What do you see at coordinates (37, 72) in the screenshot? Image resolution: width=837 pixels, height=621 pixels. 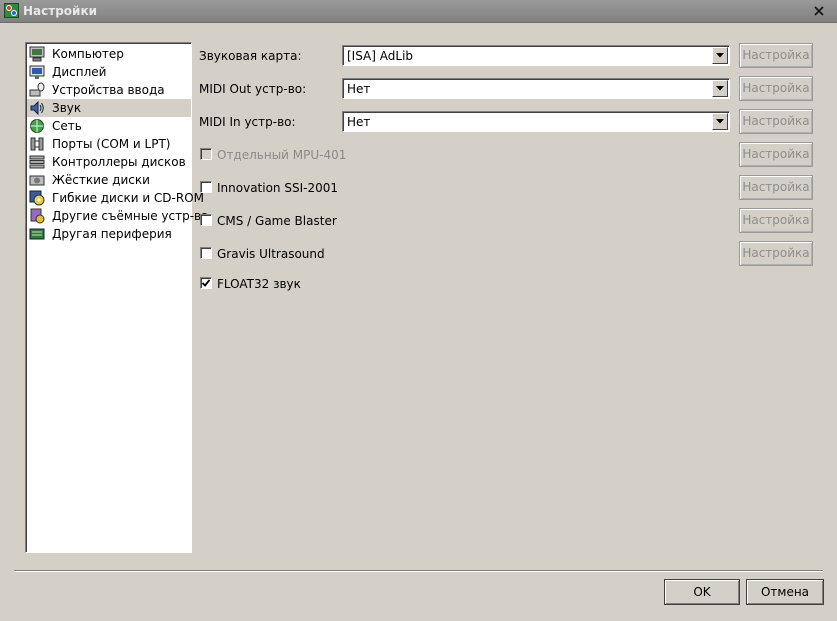 I see `display-icon` at bounding box center [37, 72].